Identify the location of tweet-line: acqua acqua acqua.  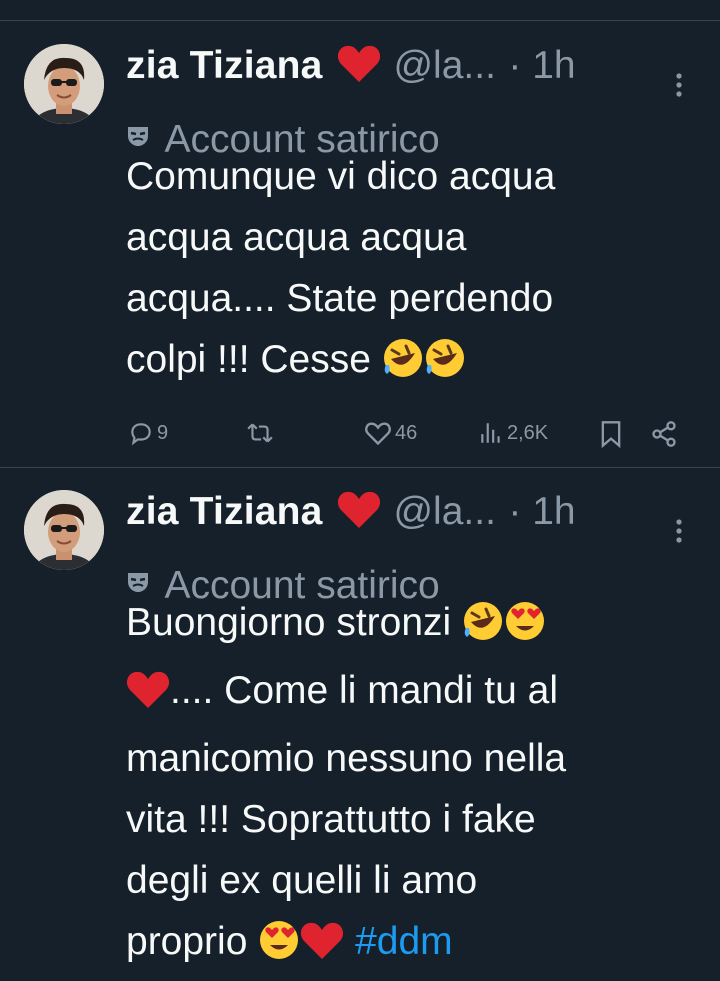
(296, 237).